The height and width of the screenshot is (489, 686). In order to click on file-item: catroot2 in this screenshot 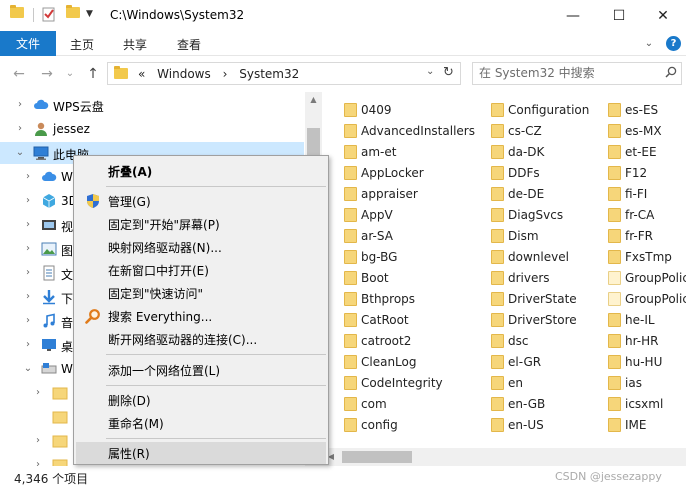, I will do `click(377, 340)`.